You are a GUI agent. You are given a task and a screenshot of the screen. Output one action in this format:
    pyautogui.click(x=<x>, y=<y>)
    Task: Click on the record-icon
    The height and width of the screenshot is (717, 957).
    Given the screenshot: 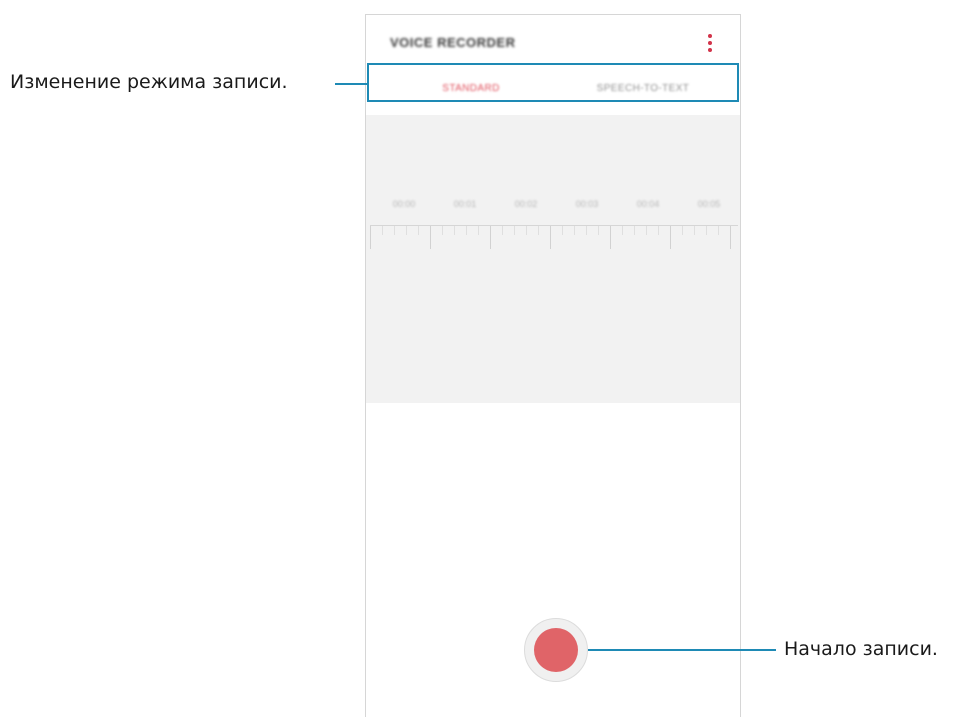 What is the action you would take?
    pyautogui.click(x=556, y=650)
    